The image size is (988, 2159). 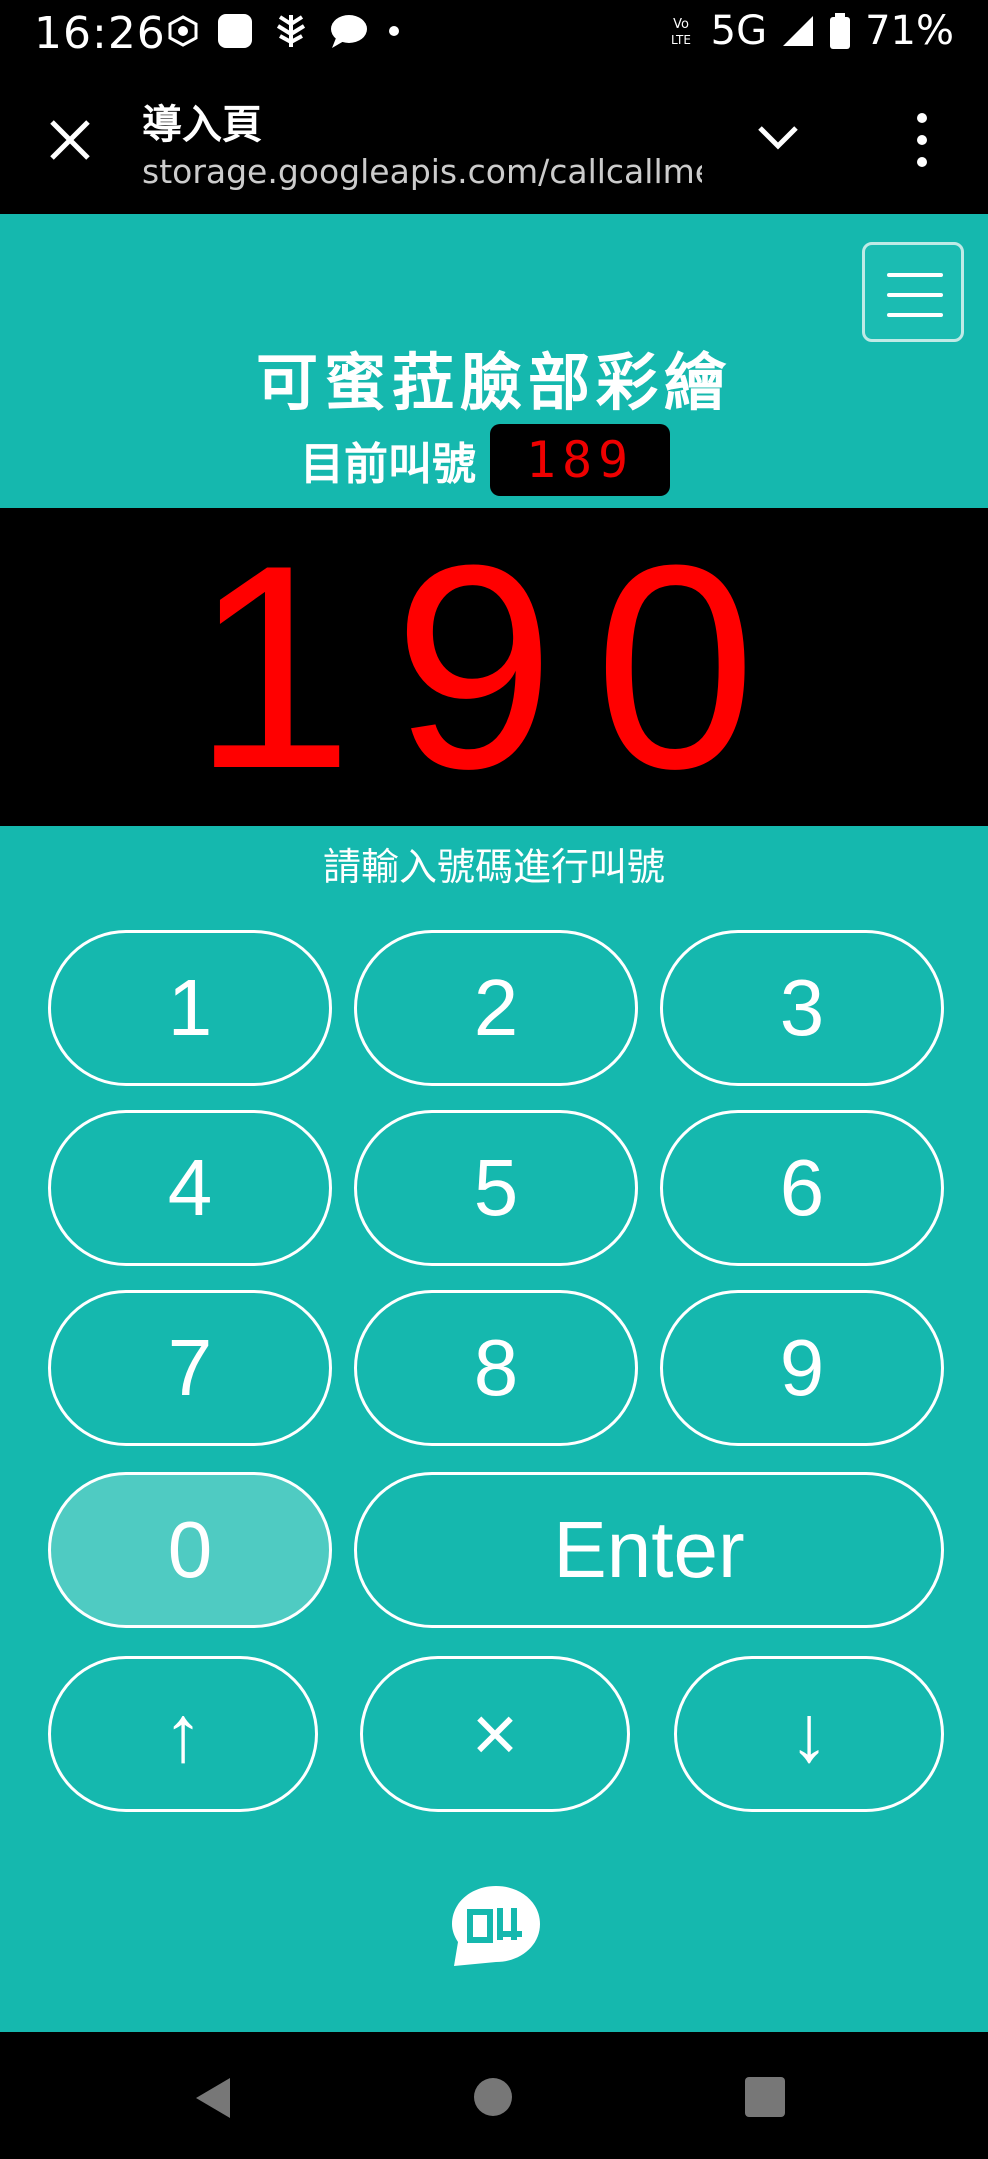 I want to click on keypad-hint: 請輸入號碼進行叫號, so click(x=493, y=867).